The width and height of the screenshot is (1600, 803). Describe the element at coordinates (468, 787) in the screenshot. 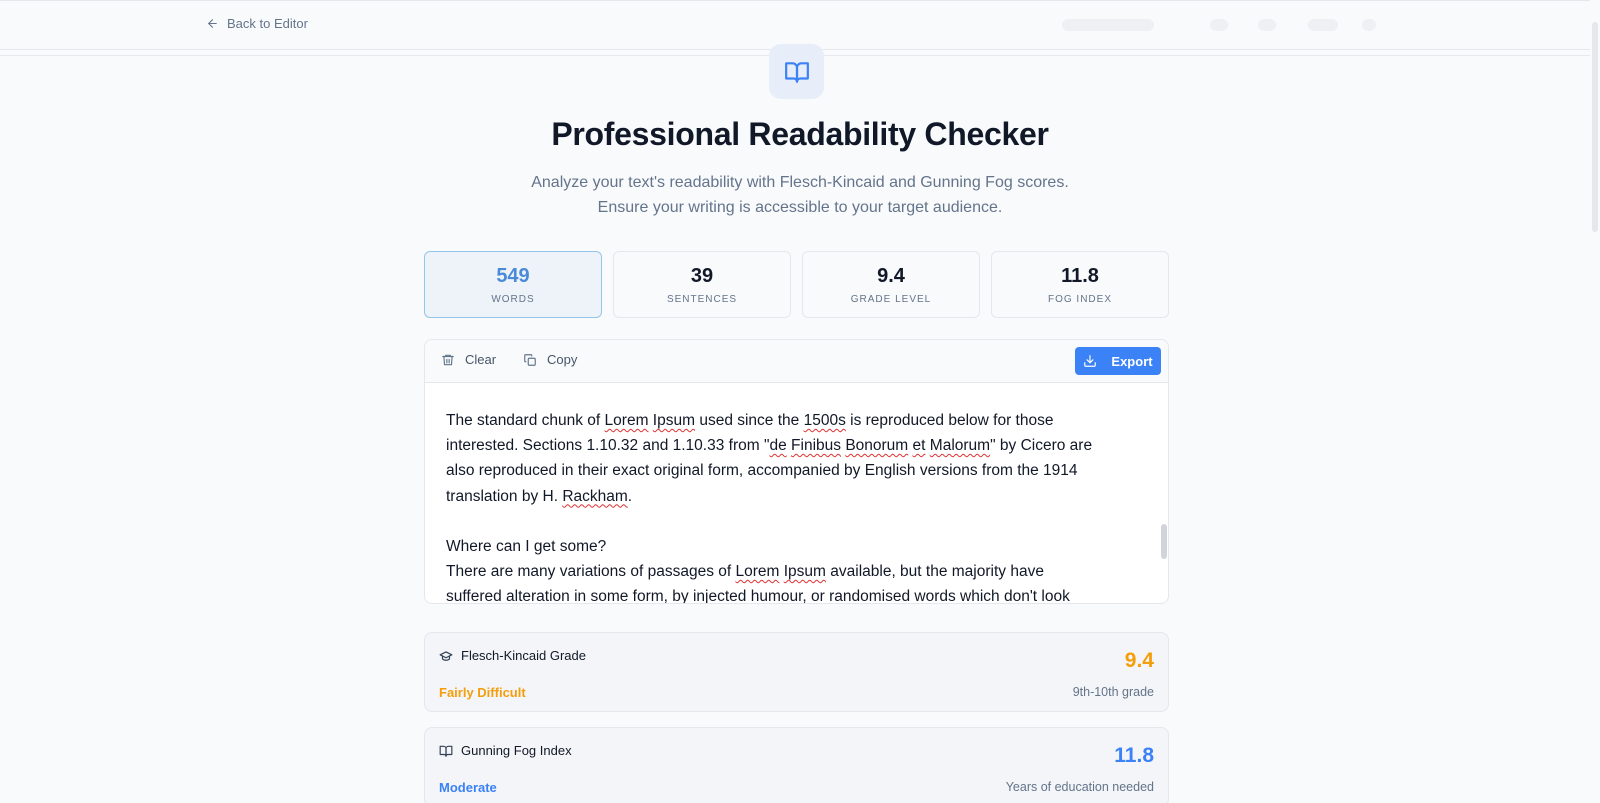

I see `gunning-fog-level: Moderate` at that location.